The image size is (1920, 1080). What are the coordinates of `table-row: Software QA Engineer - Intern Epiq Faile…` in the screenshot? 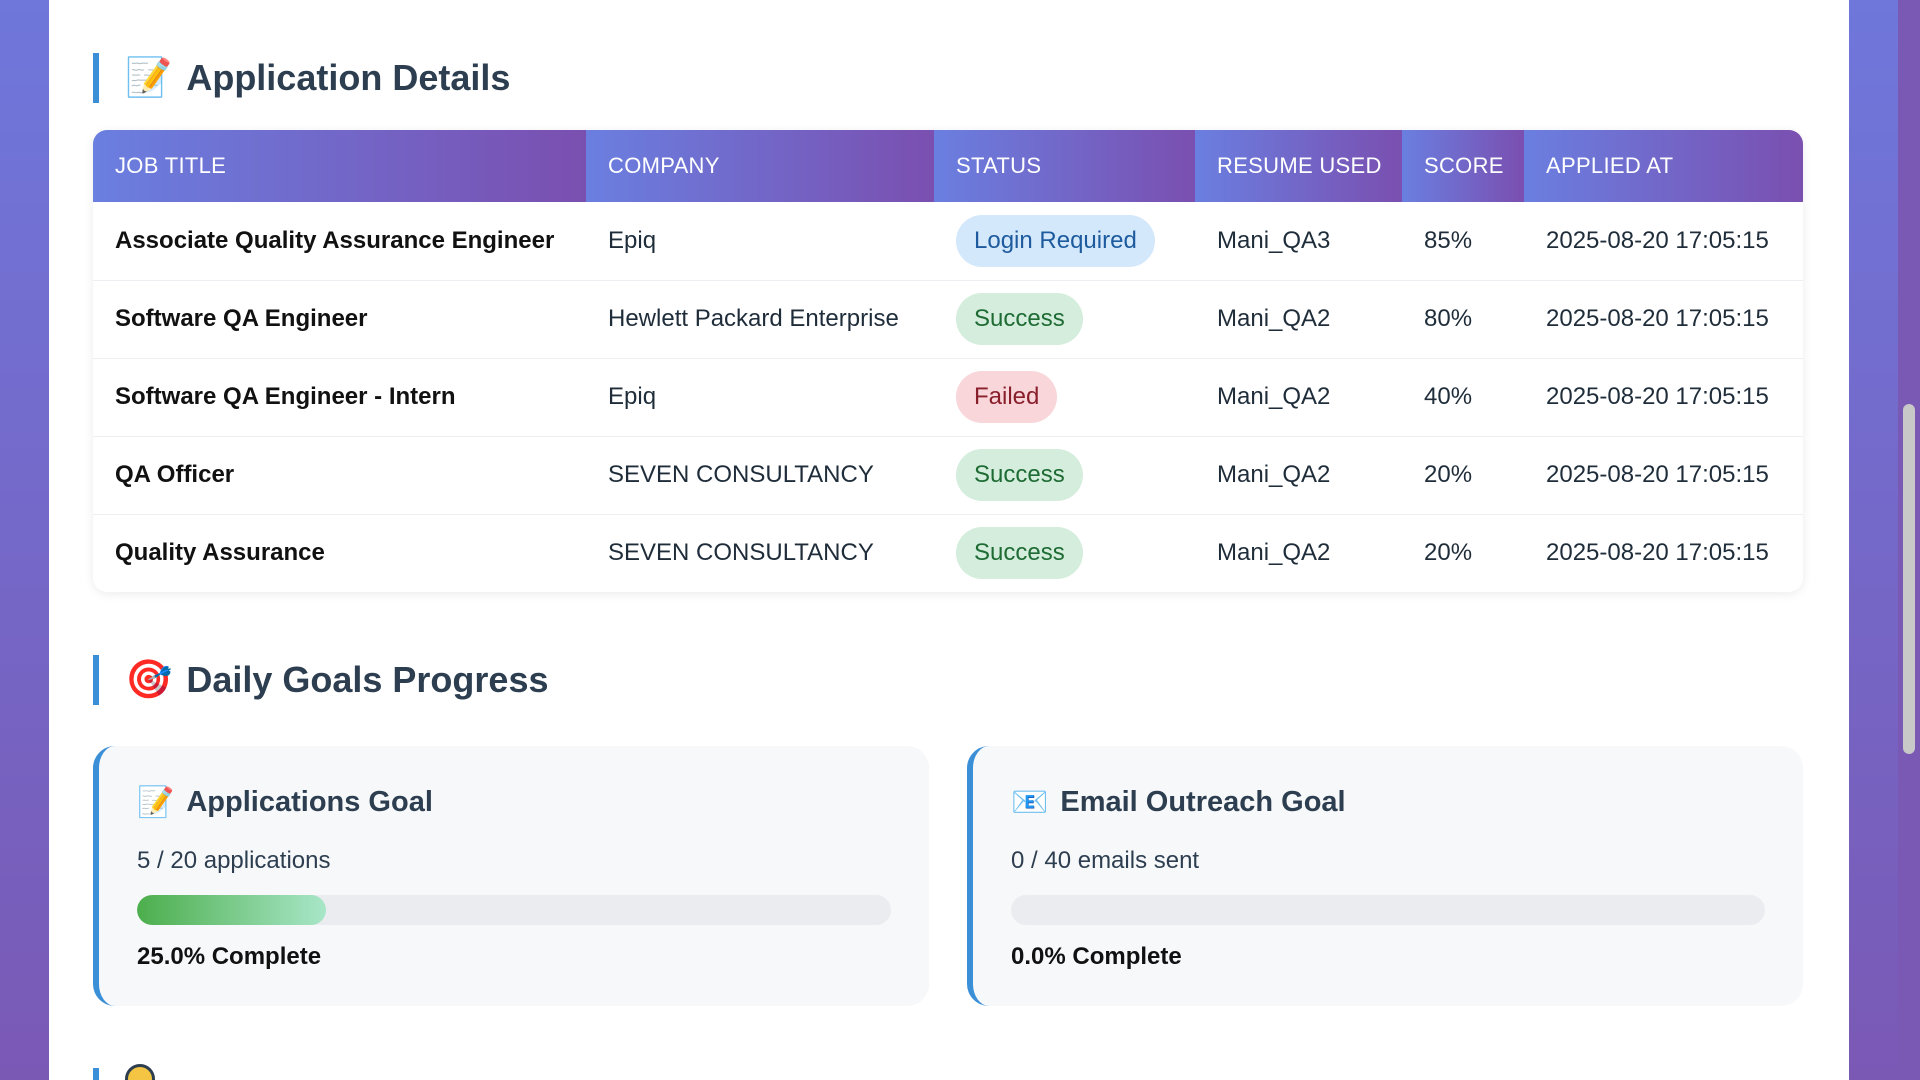 It's located at (948, 397).